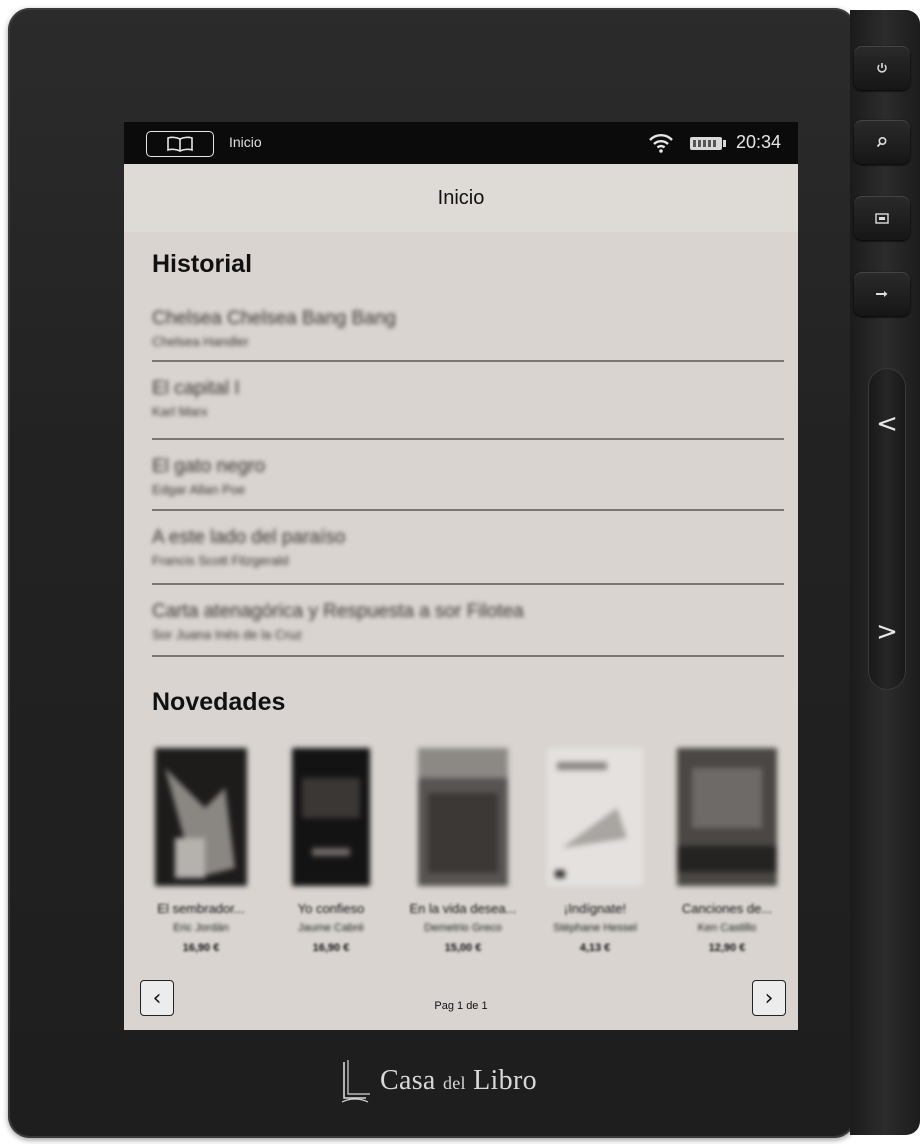 This screenshot has height=1144, width=922. Describe the element at coordinates (199, 489) in the screenshot. I see `history-item-author: Edgar Allan Poe` at that location.